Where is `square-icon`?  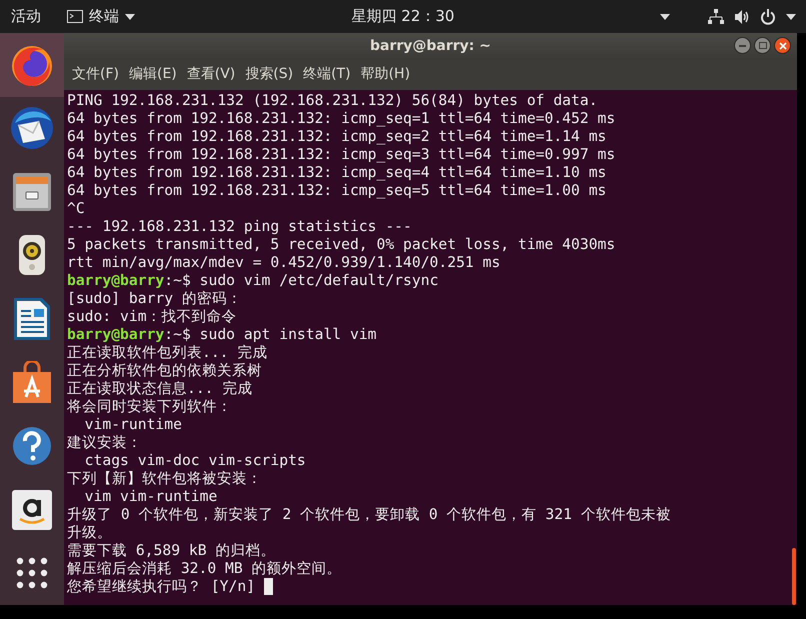 square-icon is located at coordinates (762, 45).